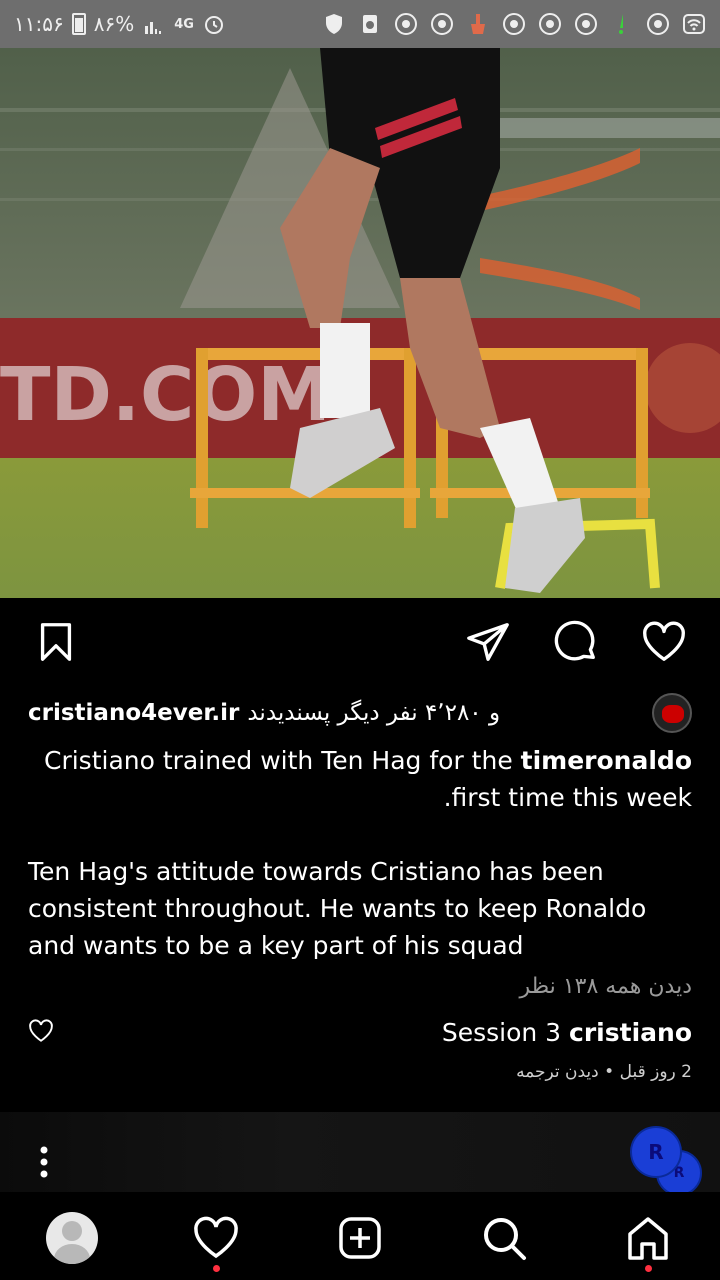  I want to click on signal-icon, so click(154, 24).